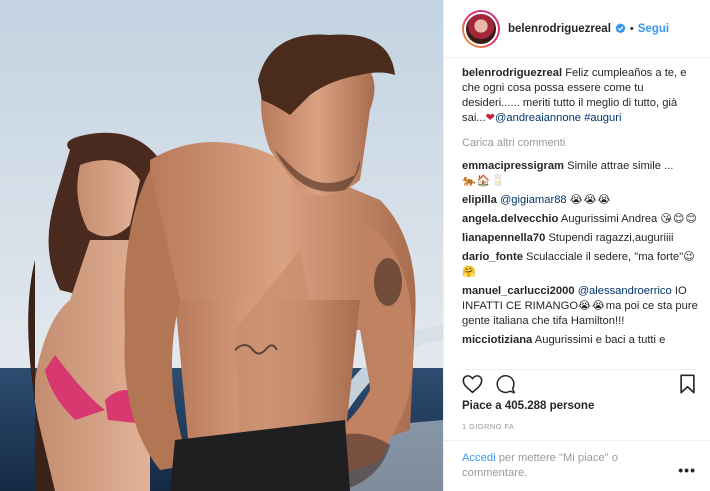 This screenshot has width=710, height=491. What do you see at coordinates (679, 219) in the screenshot?
I see `comment-emoji: 😘😊😊` at bounding box center [679, 219].